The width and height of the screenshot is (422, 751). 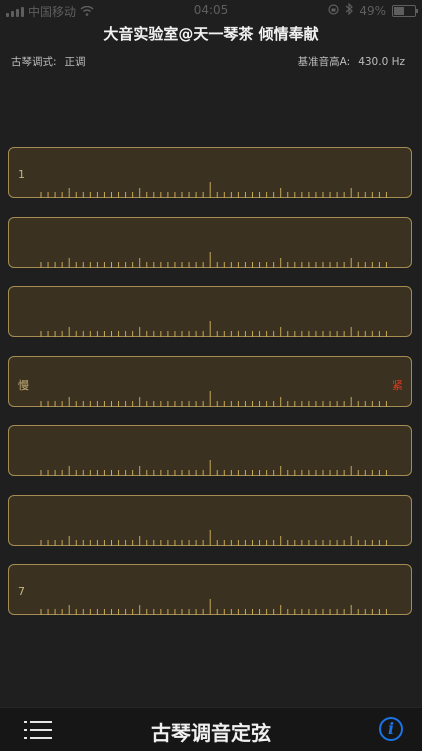 I want to click on bottom-toolbar: 古琴调音定弦 i, so click(x=211, y=729).